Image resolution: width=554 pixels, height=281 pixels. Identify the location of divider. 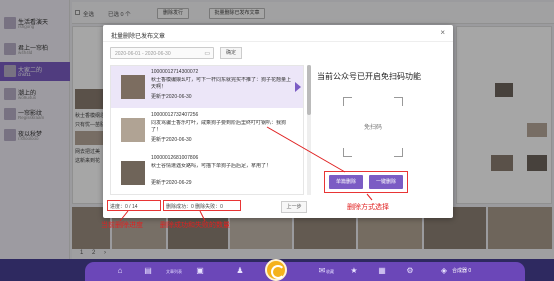
(278, 41).